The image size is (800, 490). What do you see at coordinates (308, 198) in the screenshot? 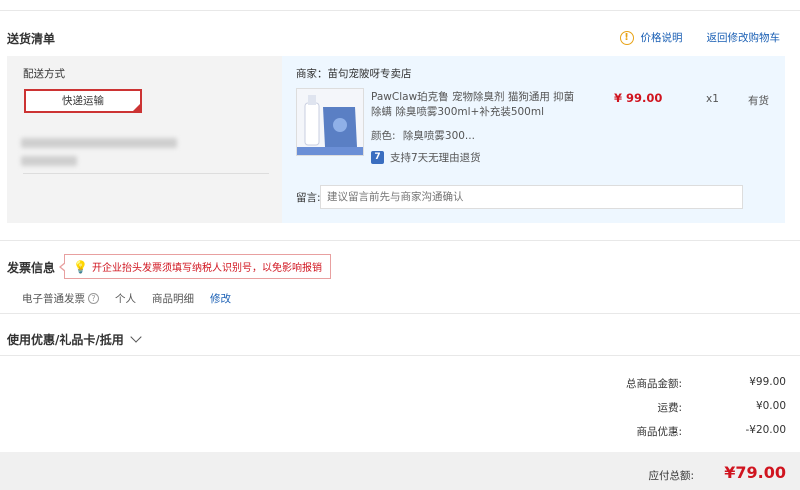
I see `note-label: 留言:` at bounding box center [308, 198].